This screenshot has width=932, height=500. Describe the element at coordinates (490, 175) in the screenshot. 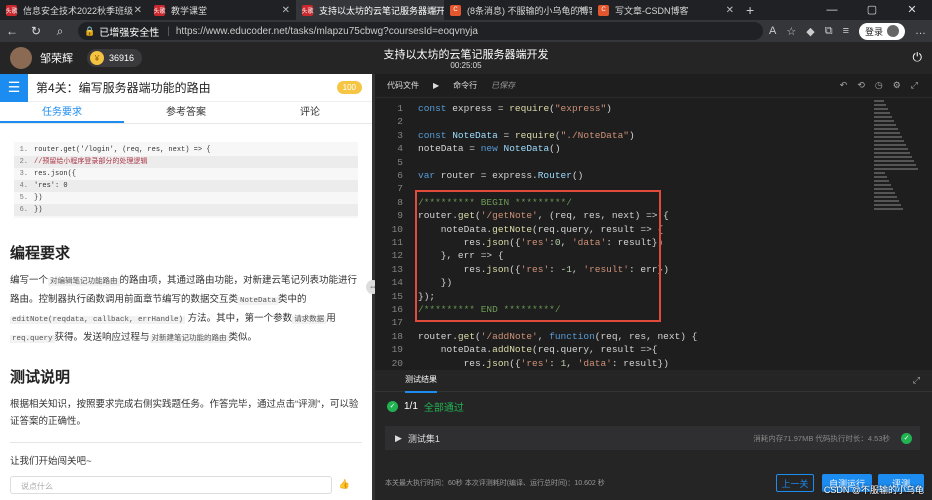

I see `editor-line: 6 var router = express.Router()` at that location.